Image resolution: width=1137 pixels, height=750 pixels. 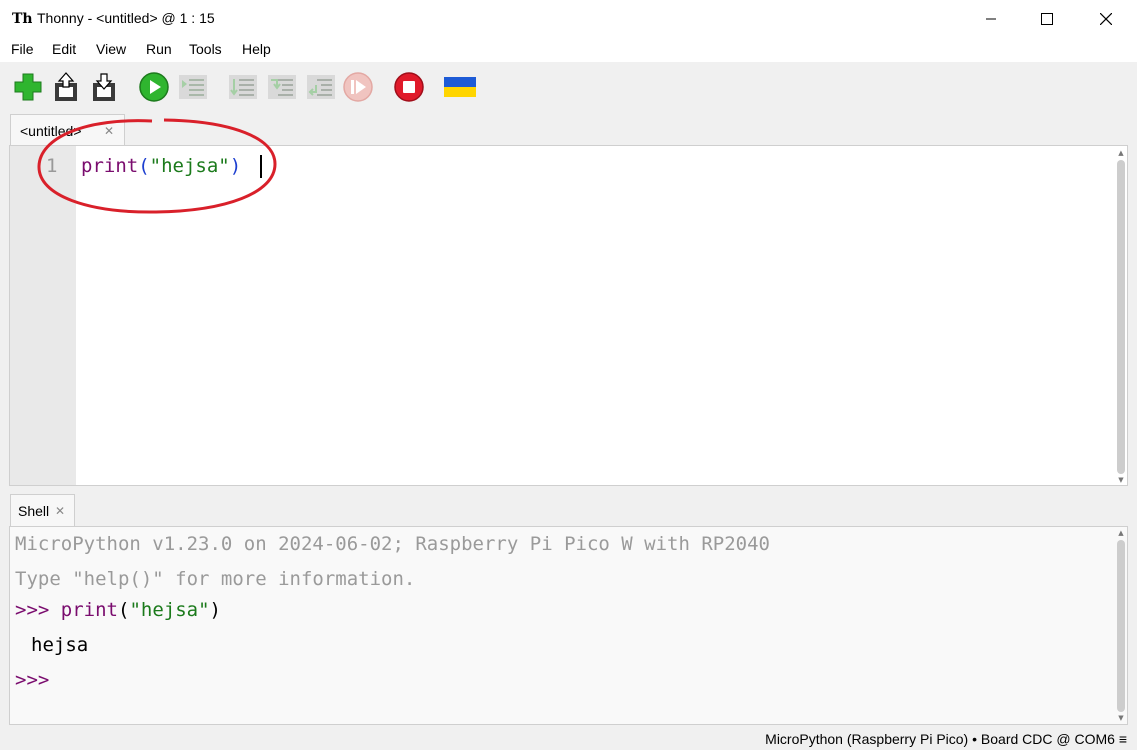 I want to click on step-into-icon, so click(x=282, y=87).